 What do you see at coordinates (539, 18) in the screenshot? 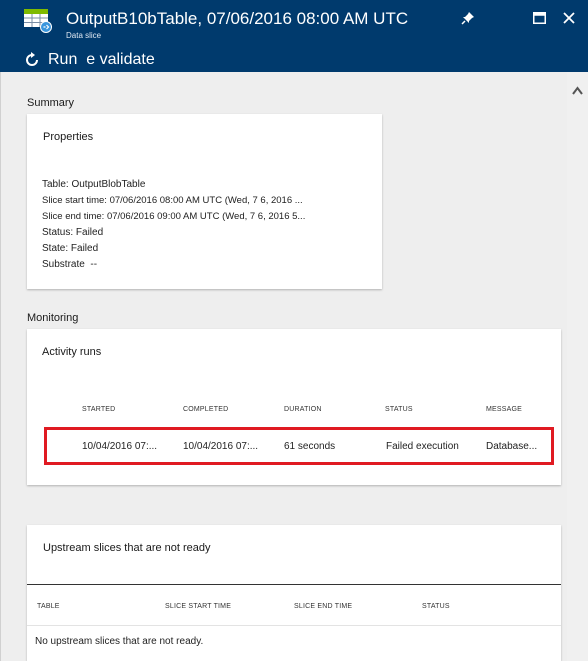
I see `maximize-icon` at bounding box center [539, 18].